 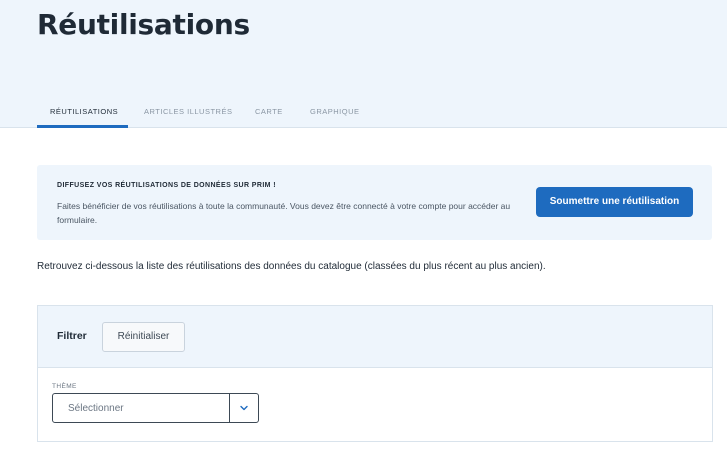 I want to click on tab-graphique: GRAPHIQUE, so click(x=339, y=114).